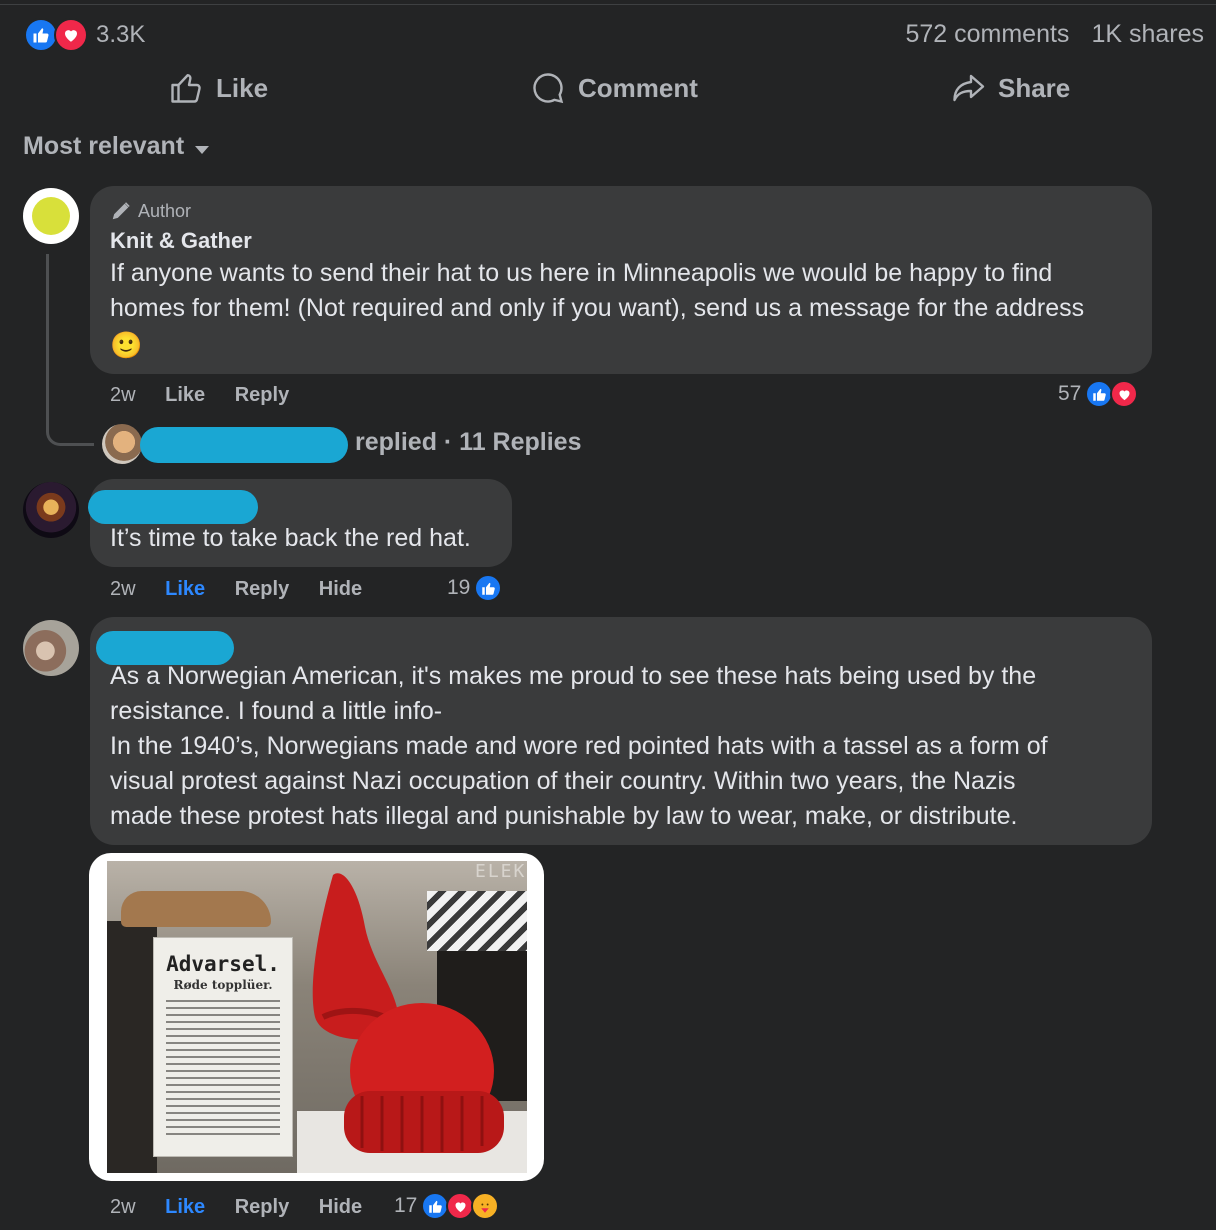 The image size is (1216, 1230). Describe the element at coordinates (104, 146) in the screenshot. I see `sort-label: Most relevant` at that location.